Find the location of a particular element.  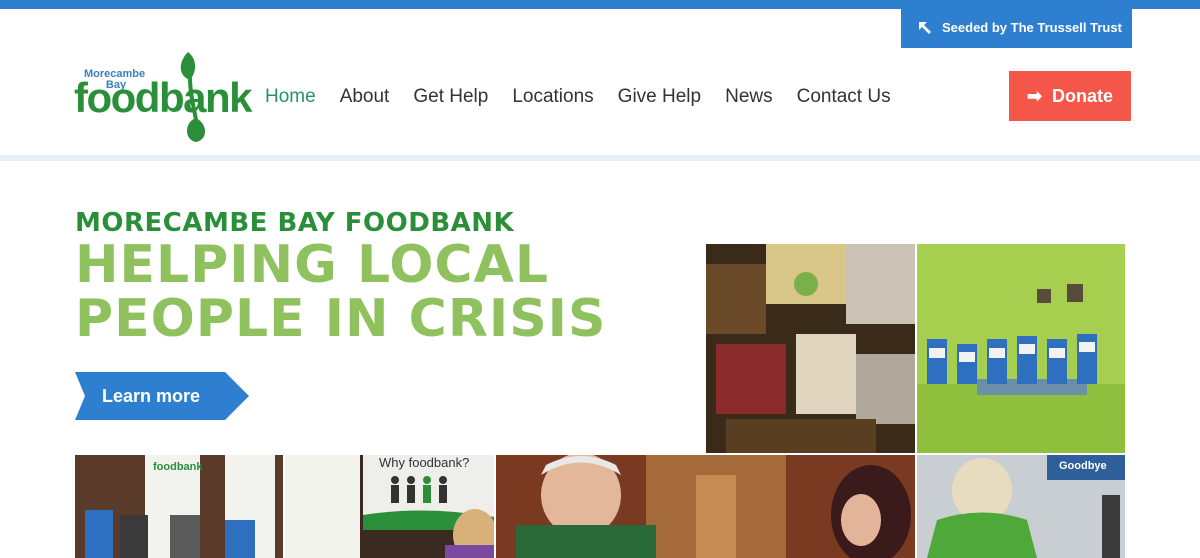

donate-button: ➡ Donate is located at coordinates (1070, 96).